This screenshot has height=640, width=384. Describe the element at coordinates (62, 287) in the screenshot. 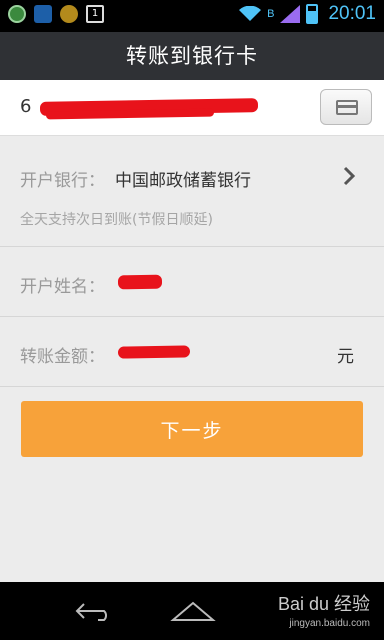

I see `account-name-label: 开户姓名：` at that location.